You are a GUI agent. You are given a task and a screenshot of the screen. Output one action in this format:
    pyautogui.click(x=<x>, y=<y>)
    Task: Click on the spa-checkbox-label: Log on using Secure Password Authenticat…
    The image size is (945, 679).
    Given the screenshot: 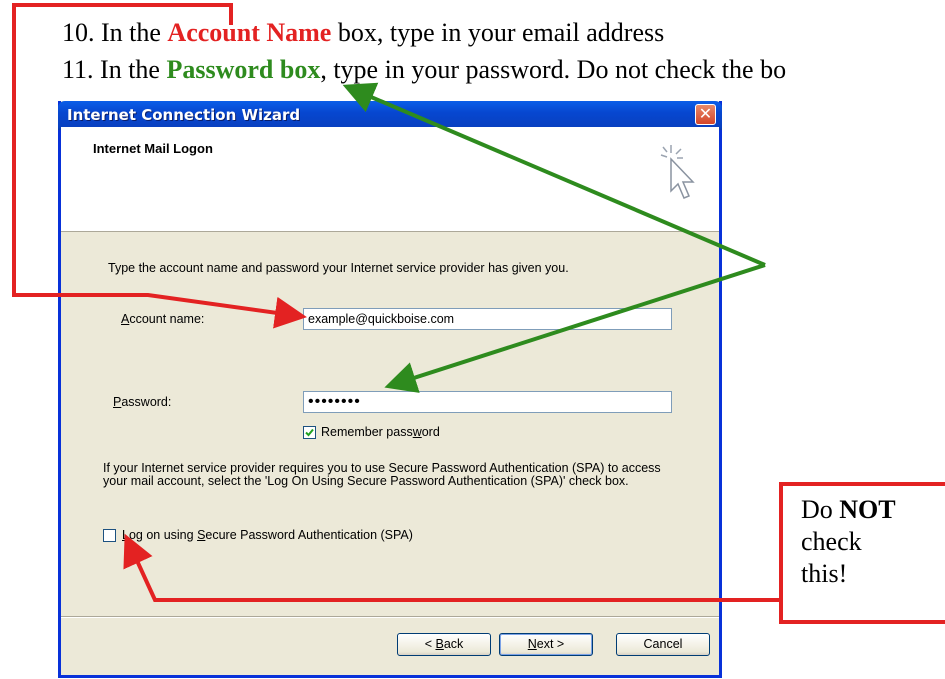 What is the action you would take?
    pyautogui.click(x=267, y=535)
    